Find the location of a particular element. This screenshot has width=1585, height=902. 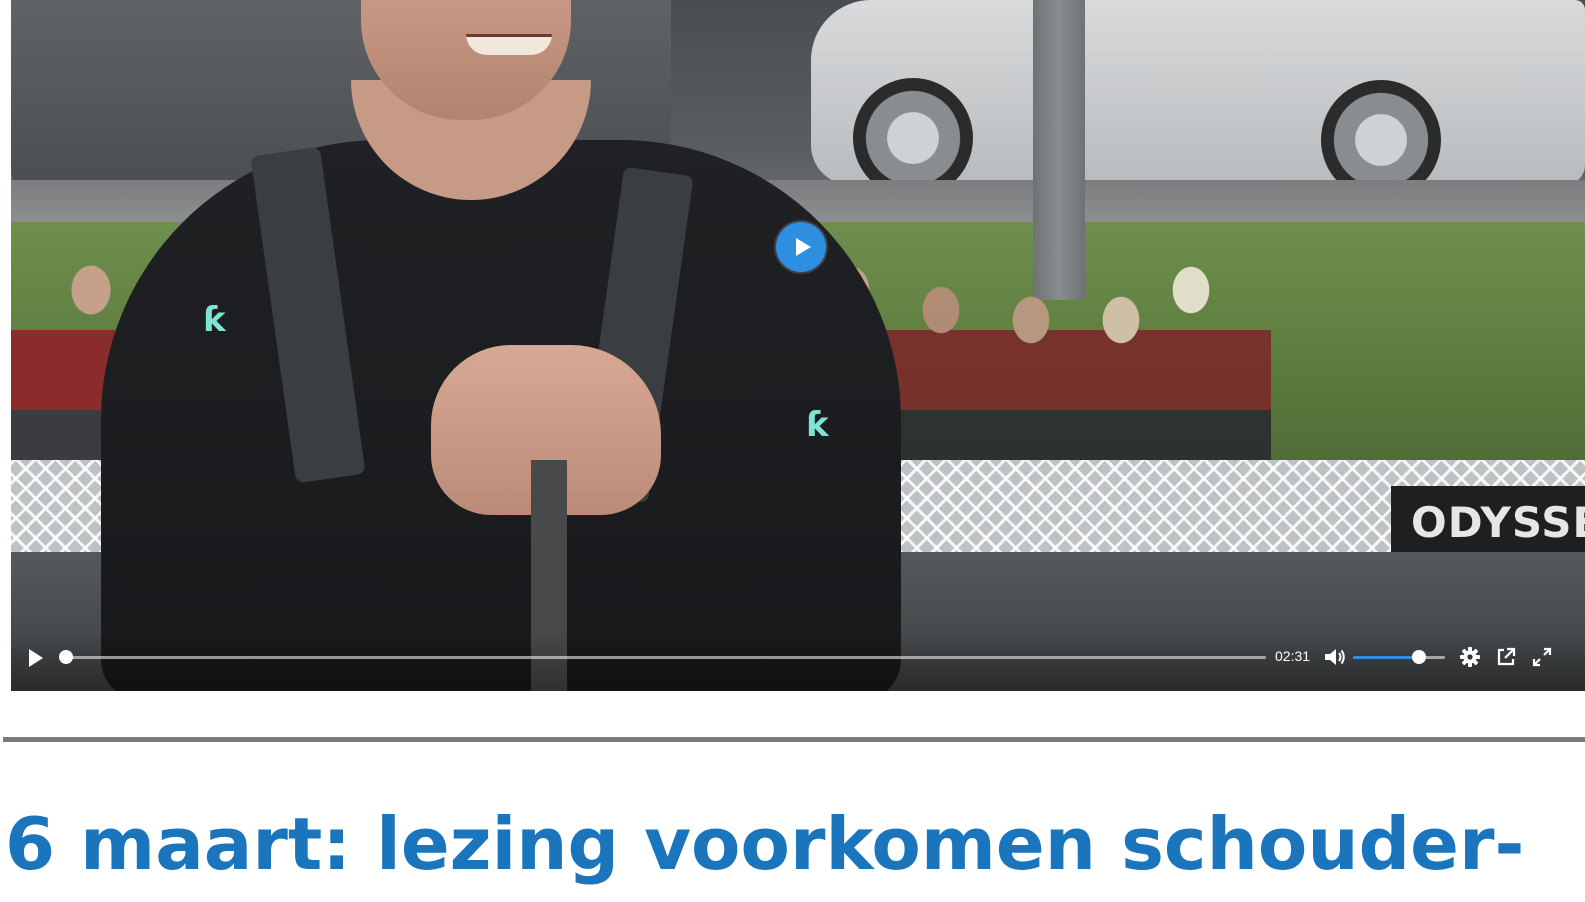

player-controls: 02:31 is located at coordinates (798, 660).